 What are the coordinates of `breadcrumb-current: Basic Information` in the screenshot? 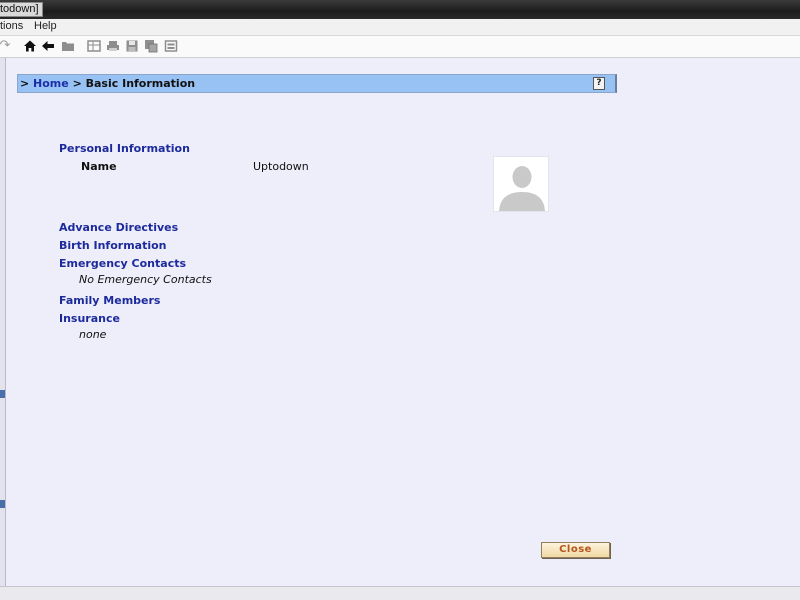 It's located at (140, 83).